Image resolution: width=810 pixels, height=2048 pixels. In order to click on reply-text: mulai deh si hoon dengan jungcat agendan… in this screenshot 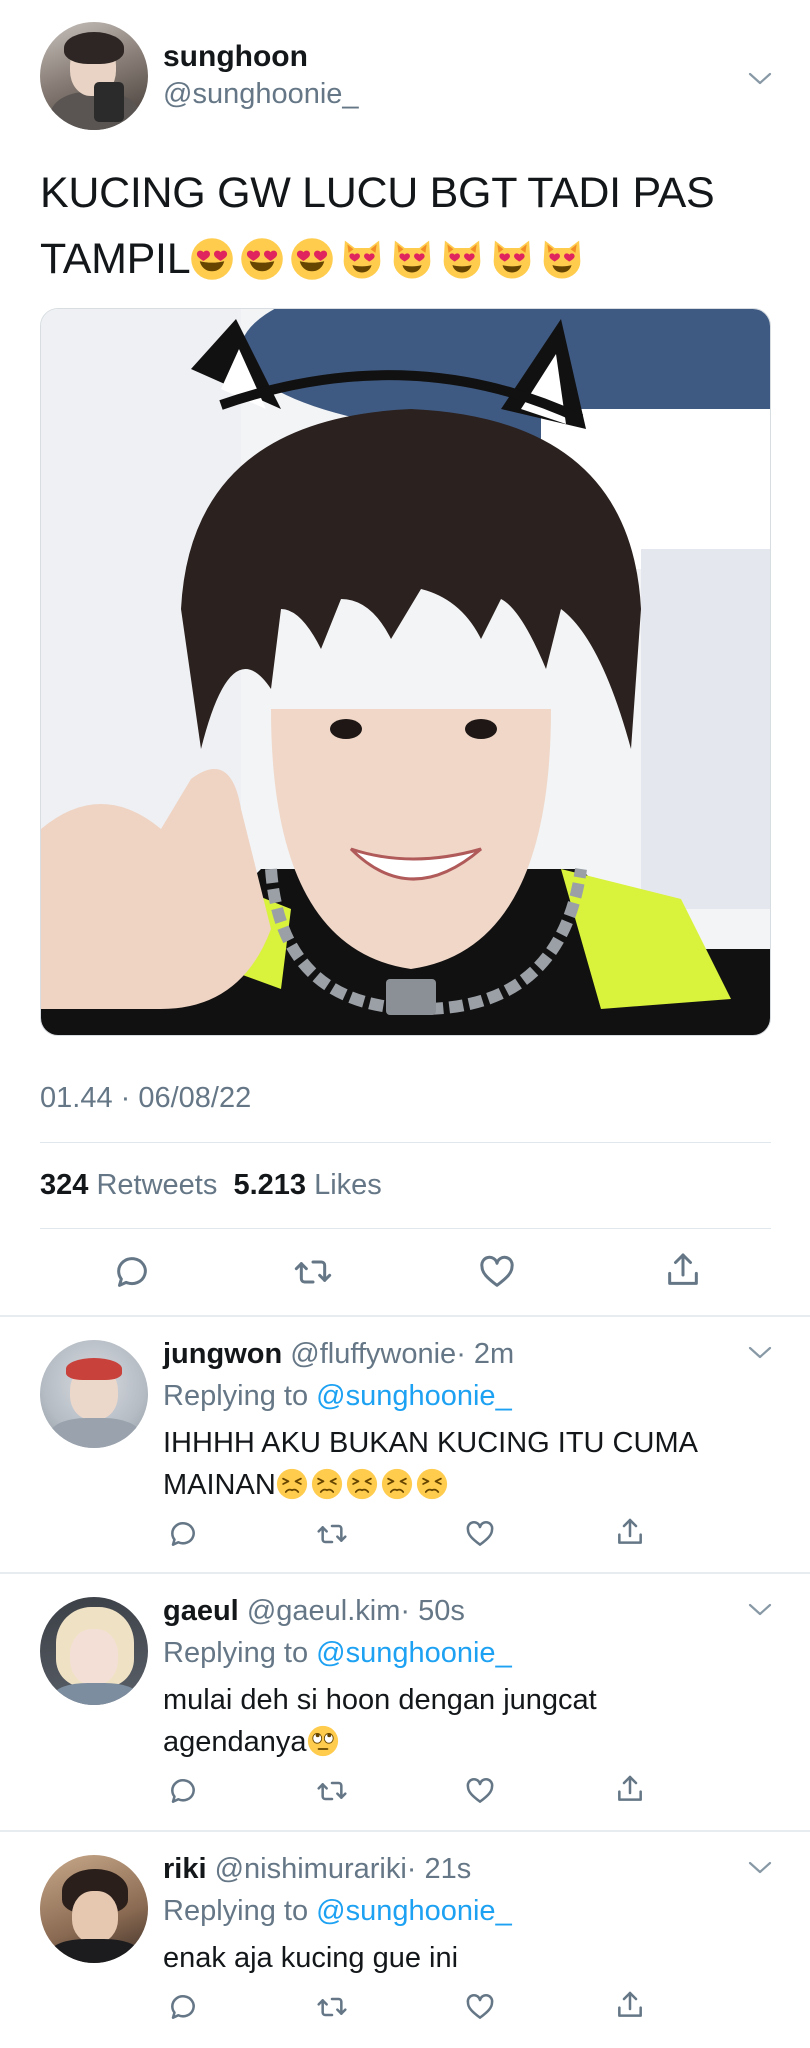, I will do `click(473, 1724)`.